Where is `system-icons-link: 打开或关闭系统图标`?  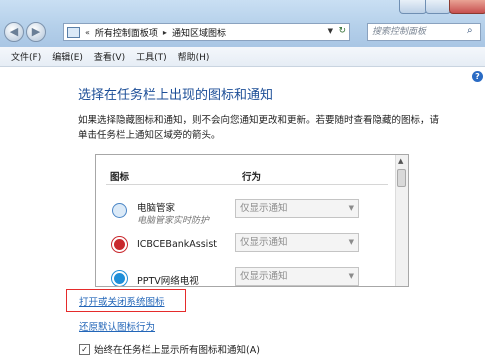
system-icons-link: 打开或关闭系统图标 is located at coordinates (122, 301).